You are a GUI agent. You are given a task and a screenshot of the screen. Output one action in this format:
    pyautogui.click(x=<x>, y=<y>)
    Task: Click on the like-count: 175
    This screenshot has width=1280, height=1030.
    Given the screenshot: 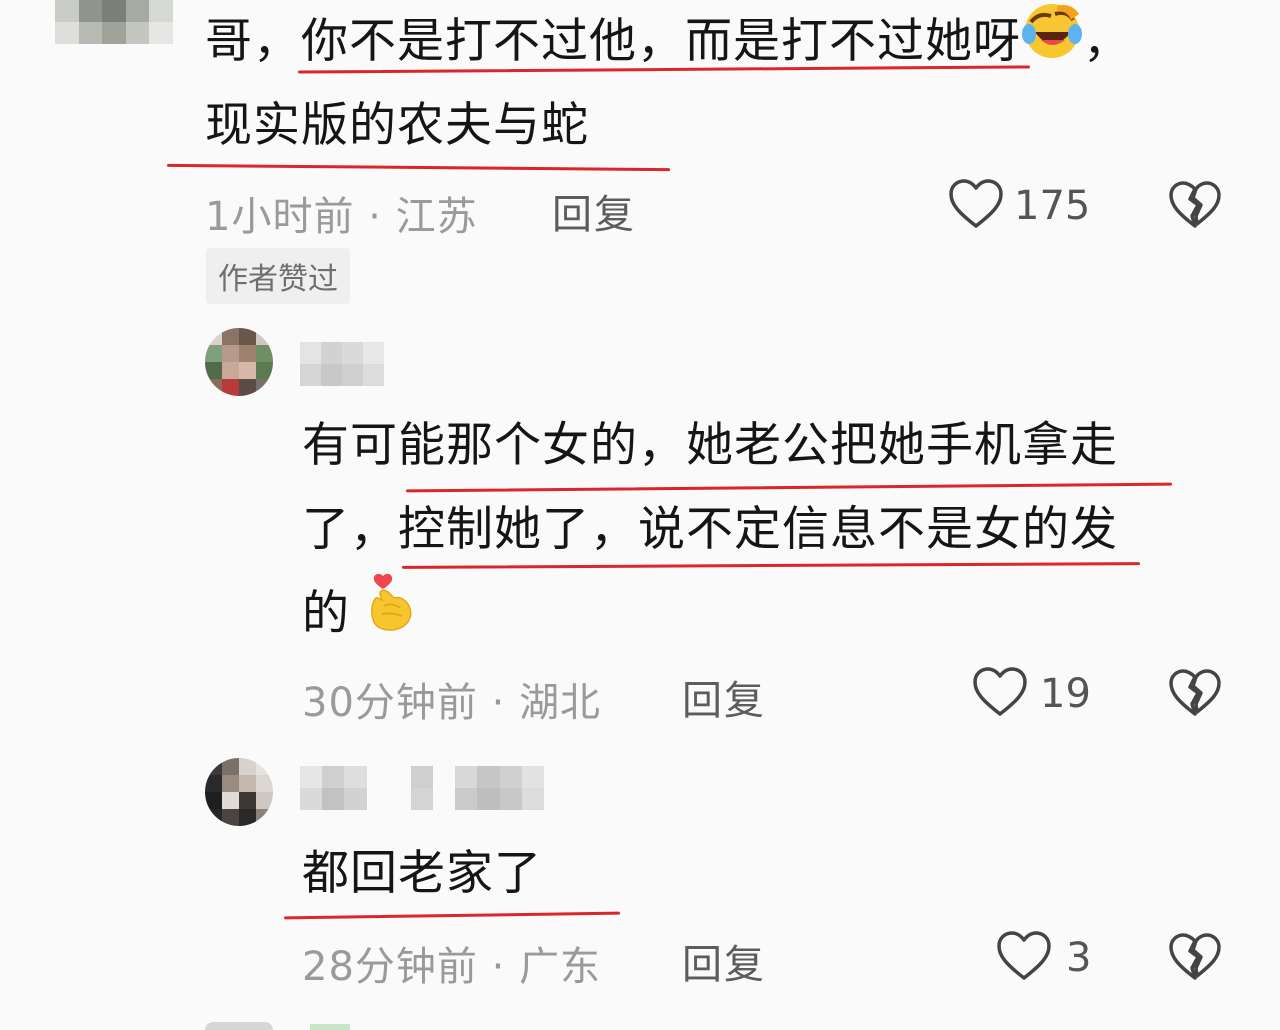 What is the action you would take?
    pyautogui.click(x=1052, y=206)
    